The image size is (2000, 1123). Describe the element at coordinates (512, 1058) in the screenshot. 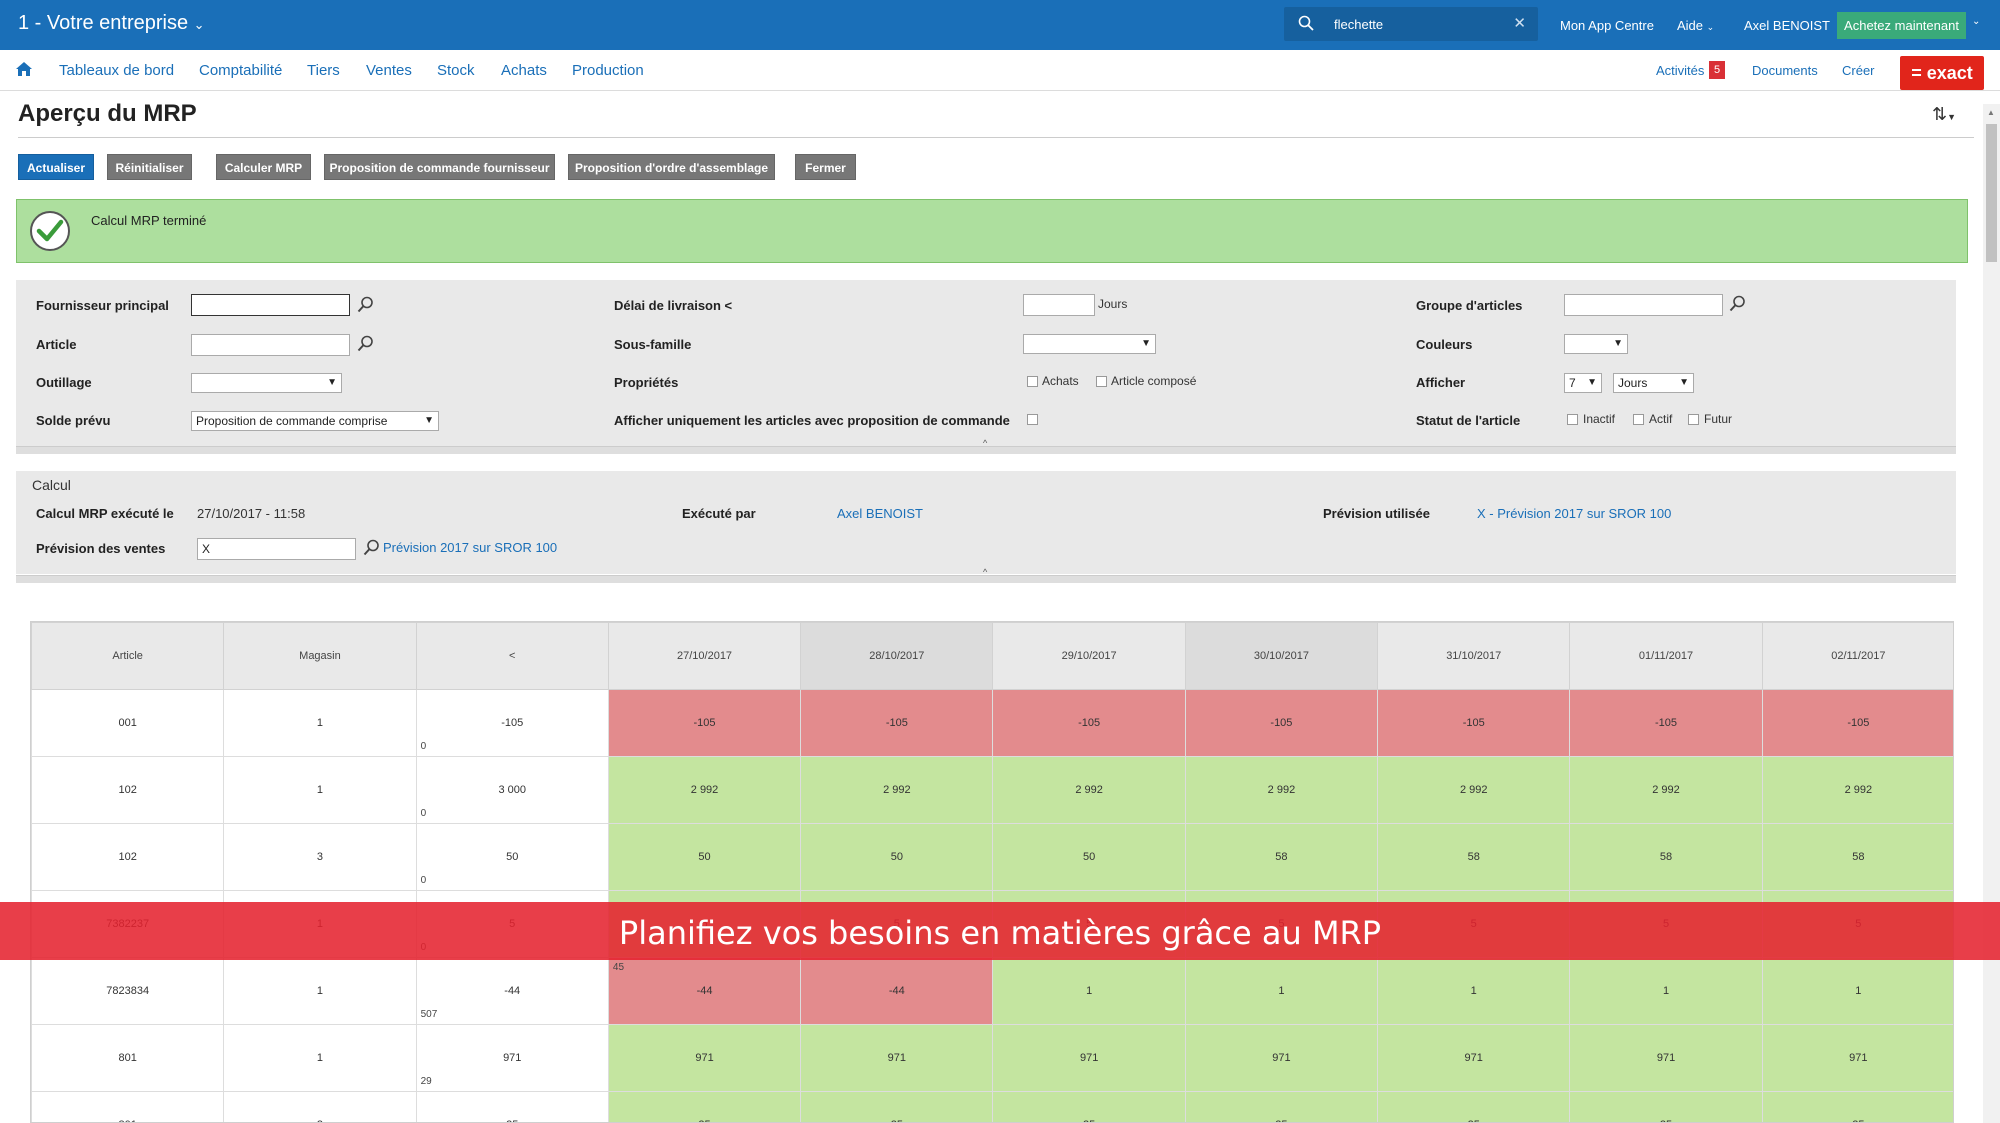

I see `before-cell: 971 29` at that location.